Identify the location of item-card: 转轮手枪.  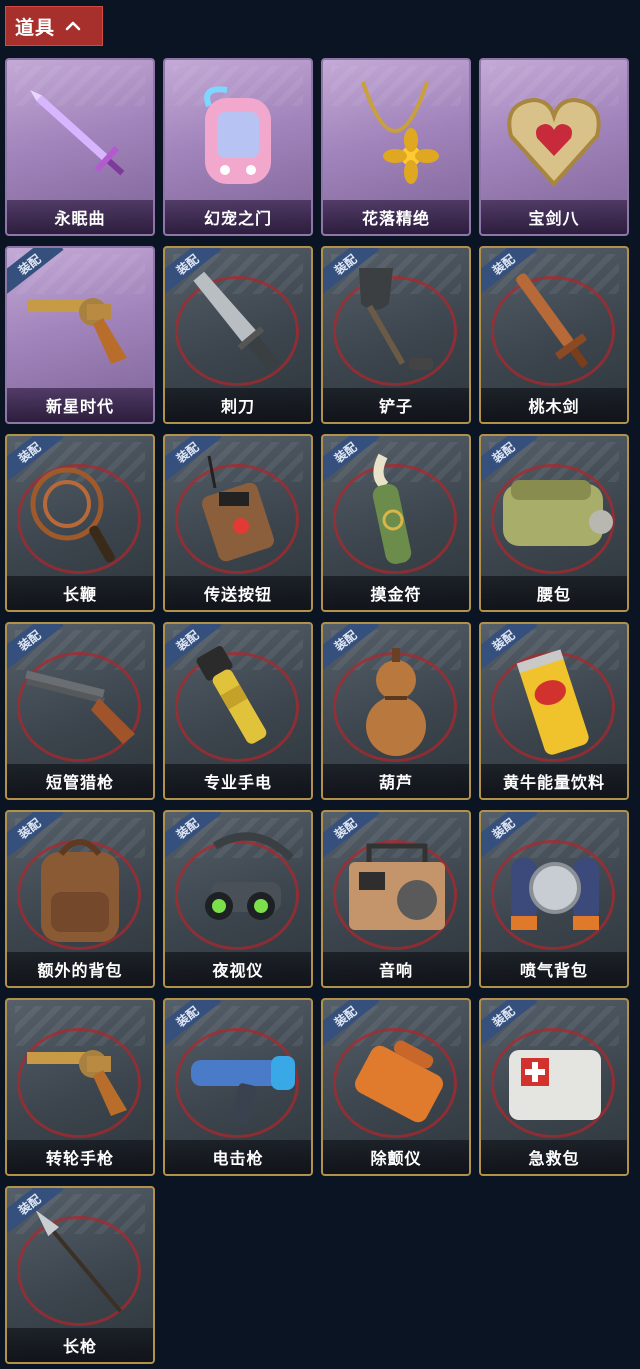
(80, 1087).